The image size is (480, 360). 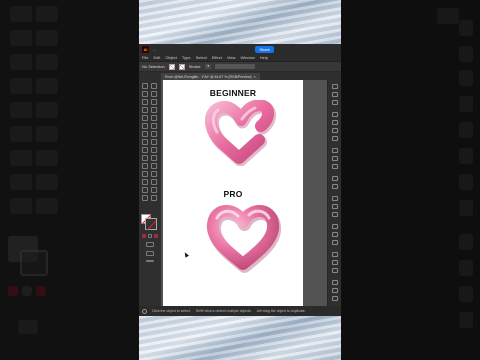 What do you see at coordinates (171, 311) in the screenshot?
I see `status-hint-select: Click the object to select.` at bounding box center [171, 311].